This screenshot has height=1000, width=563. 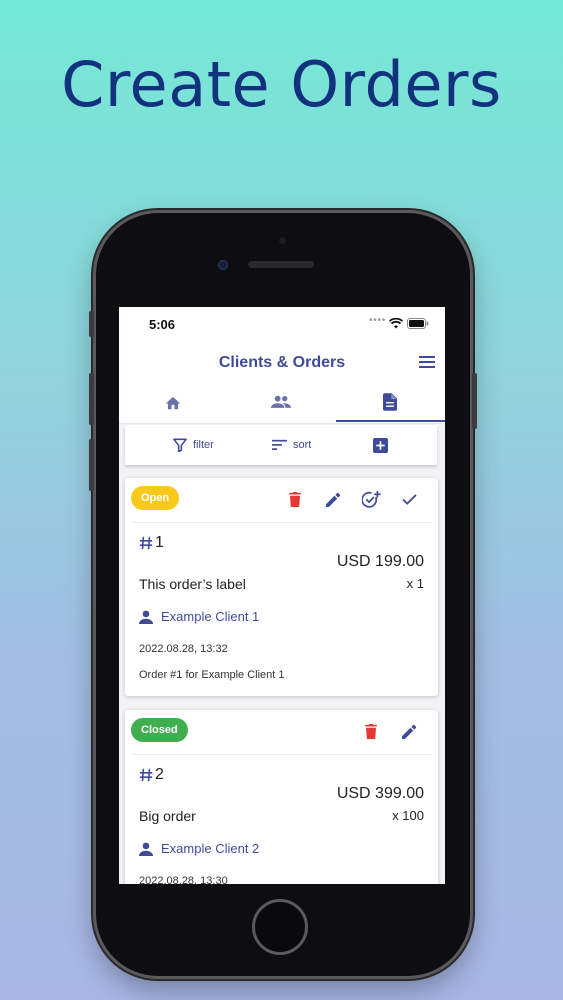 I want to click on order-client-link: Example Client 1, so click(x=199, y=616).